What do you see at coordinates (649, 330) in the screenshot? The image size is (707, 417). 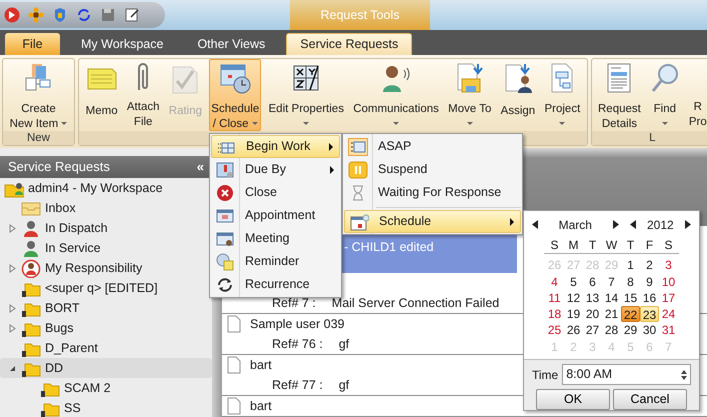 I see `calendar-day: 30` at bounding box center [649, 330].